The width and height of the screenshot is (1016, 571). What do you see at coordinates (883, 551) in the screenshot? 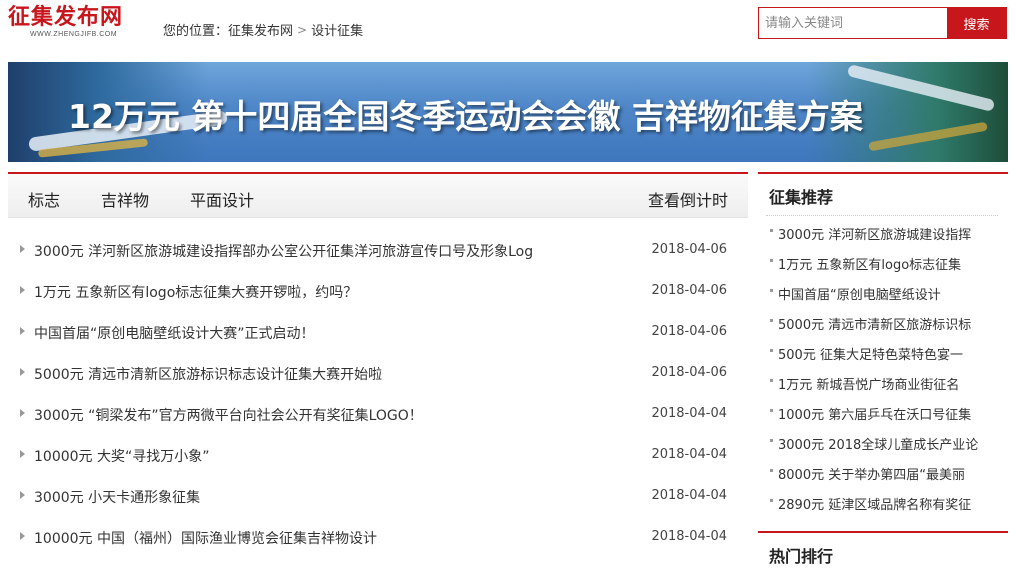
I see `hot-ranking-header: 热门排行` at bounding box center [883, 551].